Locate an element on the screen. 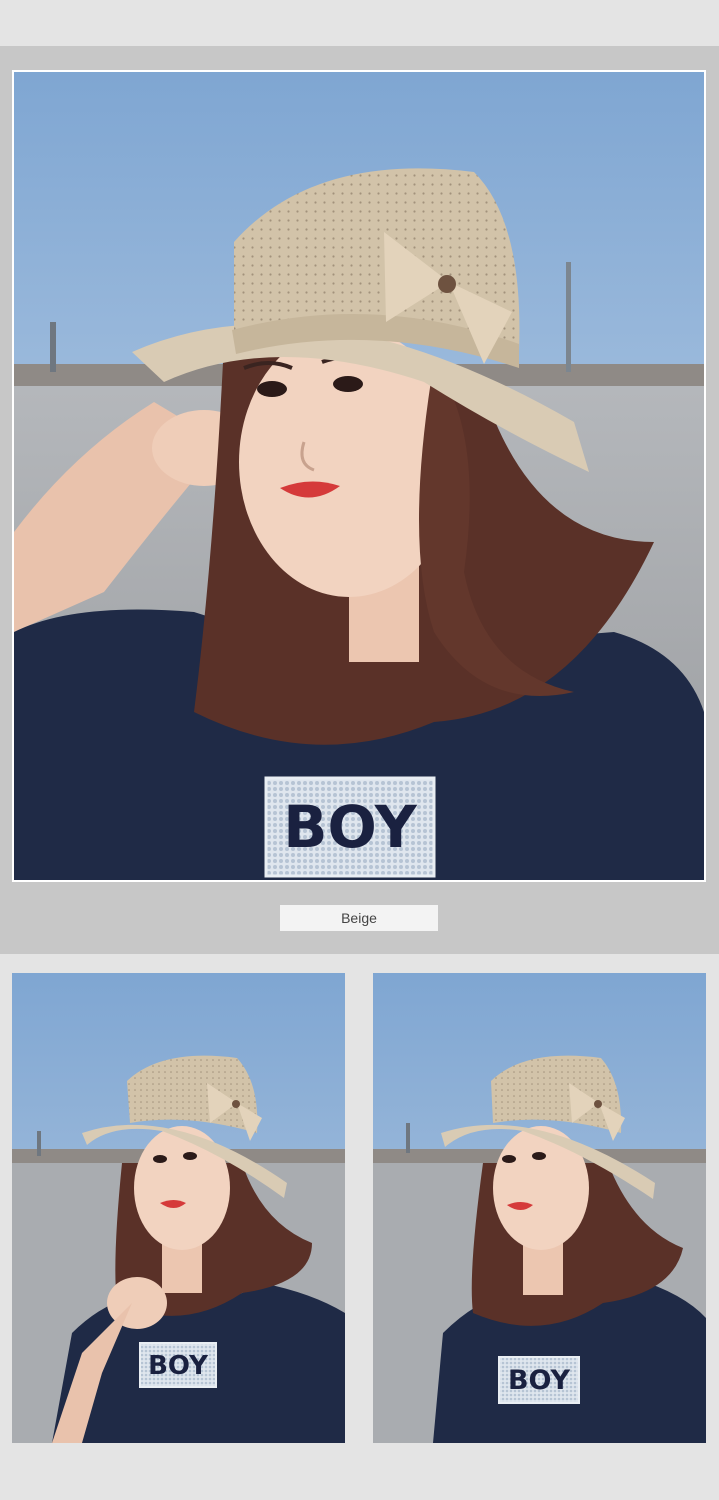  top-strip is located at coordinates (359, 23).